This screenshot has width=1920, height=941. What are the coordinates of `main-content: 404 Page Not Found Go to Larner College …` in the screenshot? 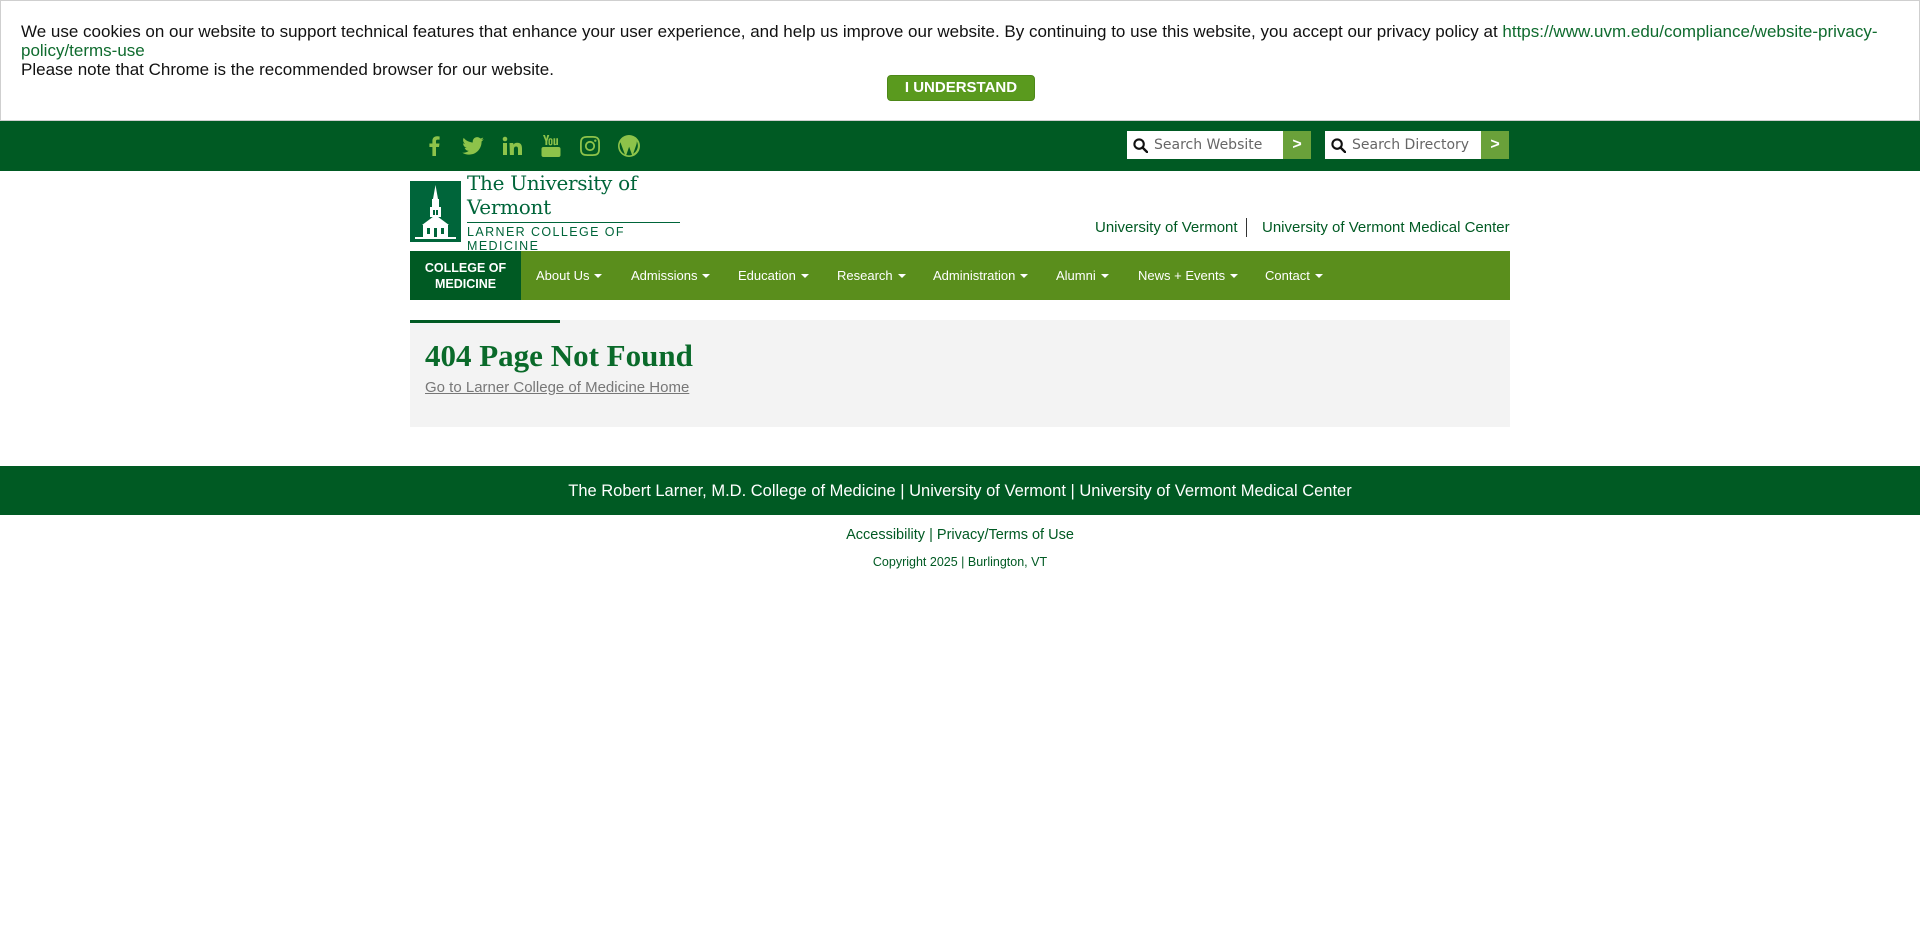 It's located at (960, 373).